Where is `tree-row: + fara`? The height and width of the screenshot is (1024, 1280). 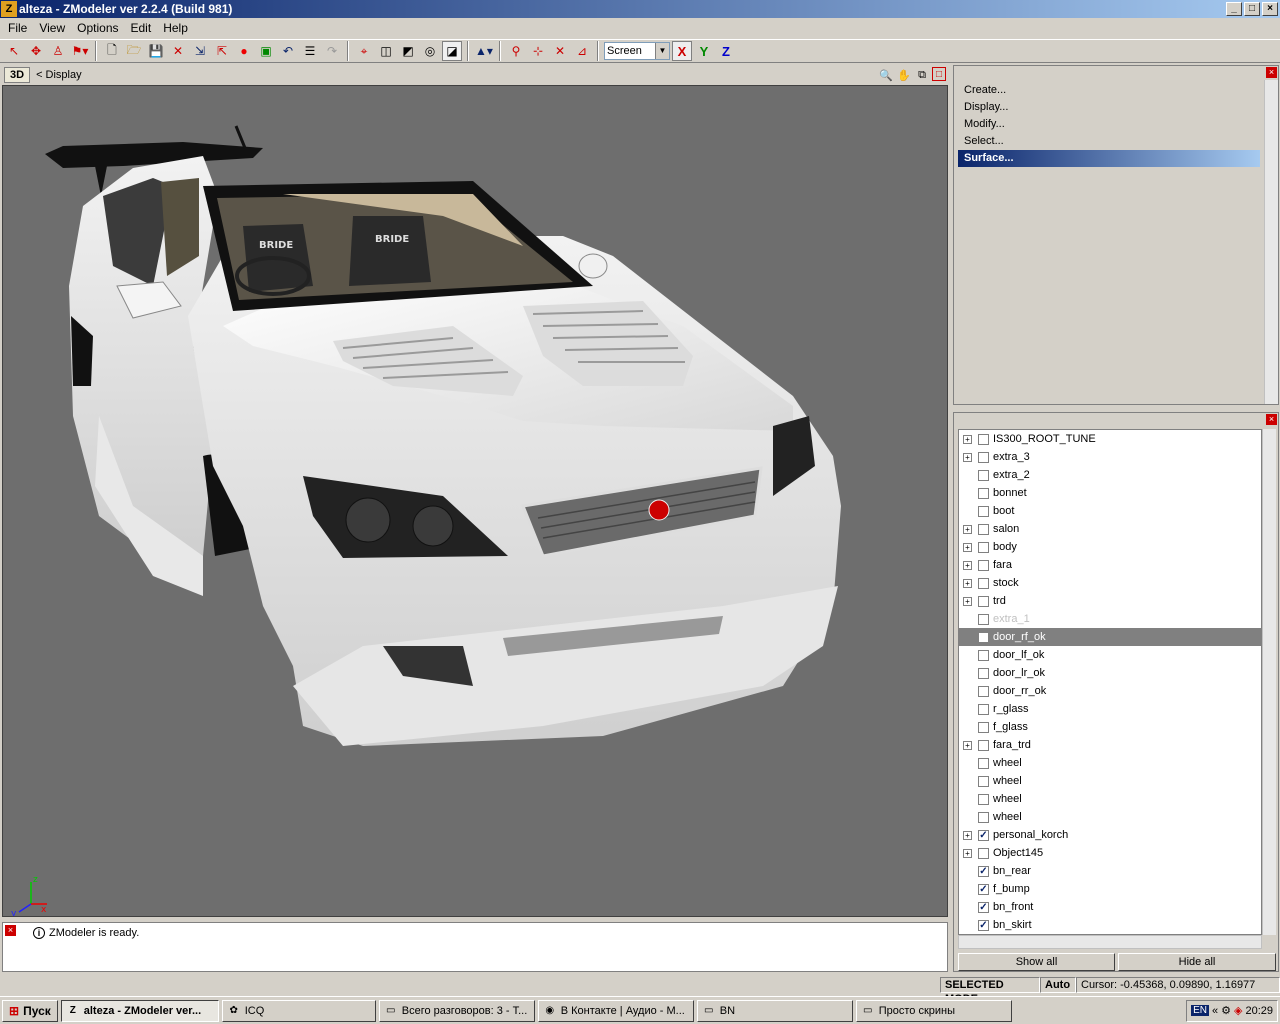 tree-row: + fara is located at coordinates (1110, 565).